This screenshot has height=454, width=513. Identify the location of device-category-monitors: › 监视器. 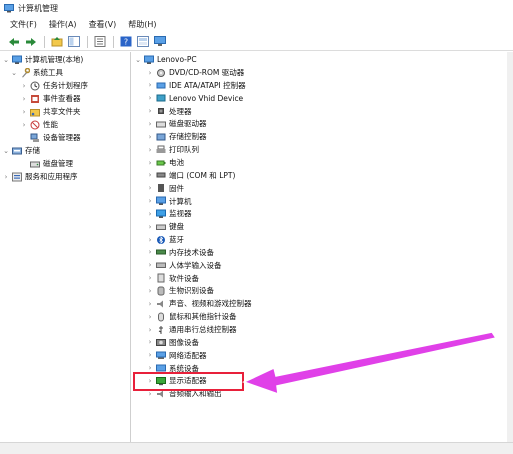
(169, 213).